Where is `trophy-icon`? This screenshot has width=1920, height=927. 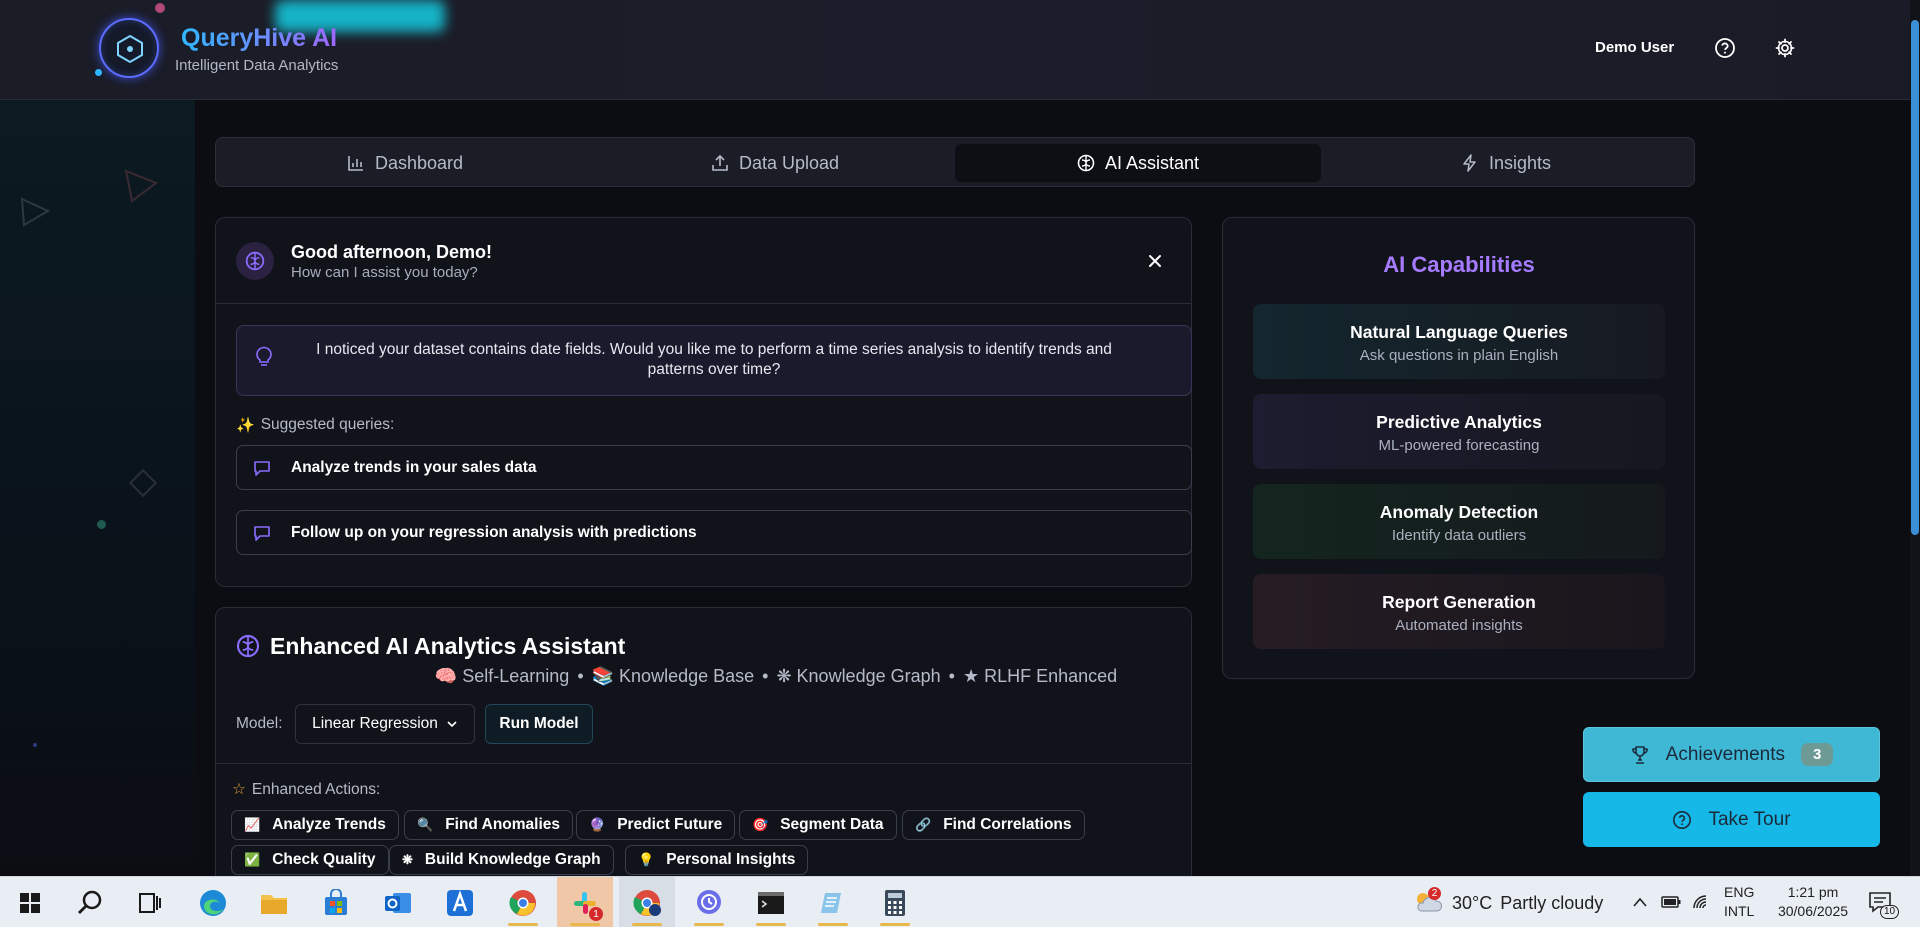
trophy-icon is located at coordinates (1639, 754).